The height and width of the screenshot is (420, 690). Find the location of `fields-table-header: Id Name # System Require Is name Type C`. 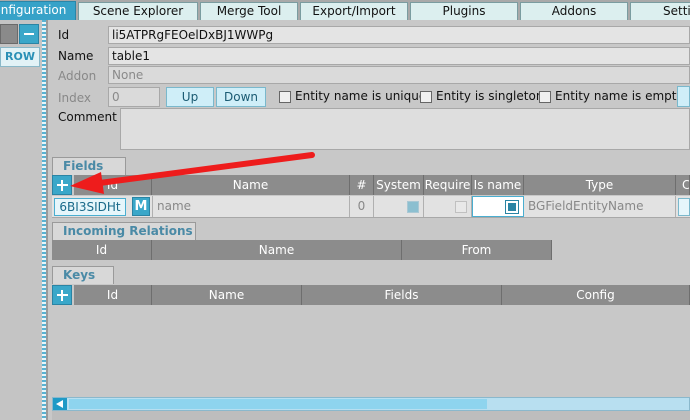

fields-table-header: Id Name # System Require Is name Type C is located at coordinates (371, 185).